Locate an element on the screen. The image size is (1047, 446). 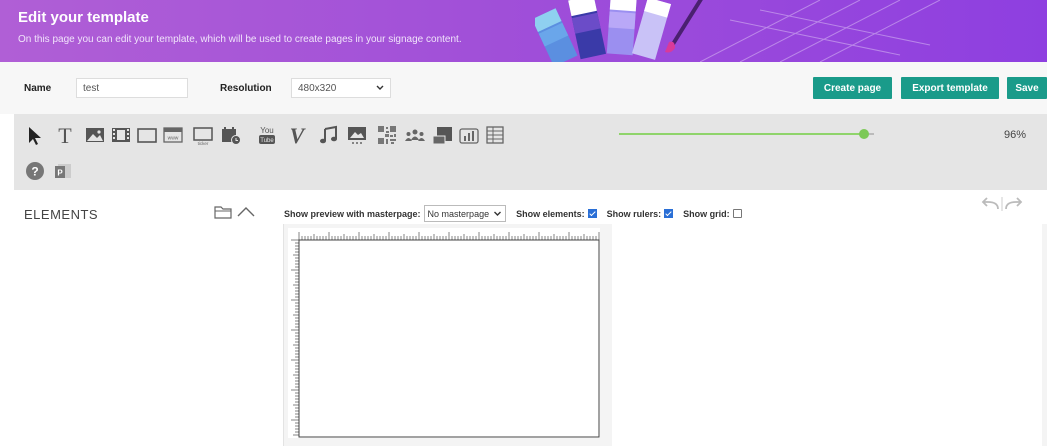
social-icon is located at coordinates (415, 135).